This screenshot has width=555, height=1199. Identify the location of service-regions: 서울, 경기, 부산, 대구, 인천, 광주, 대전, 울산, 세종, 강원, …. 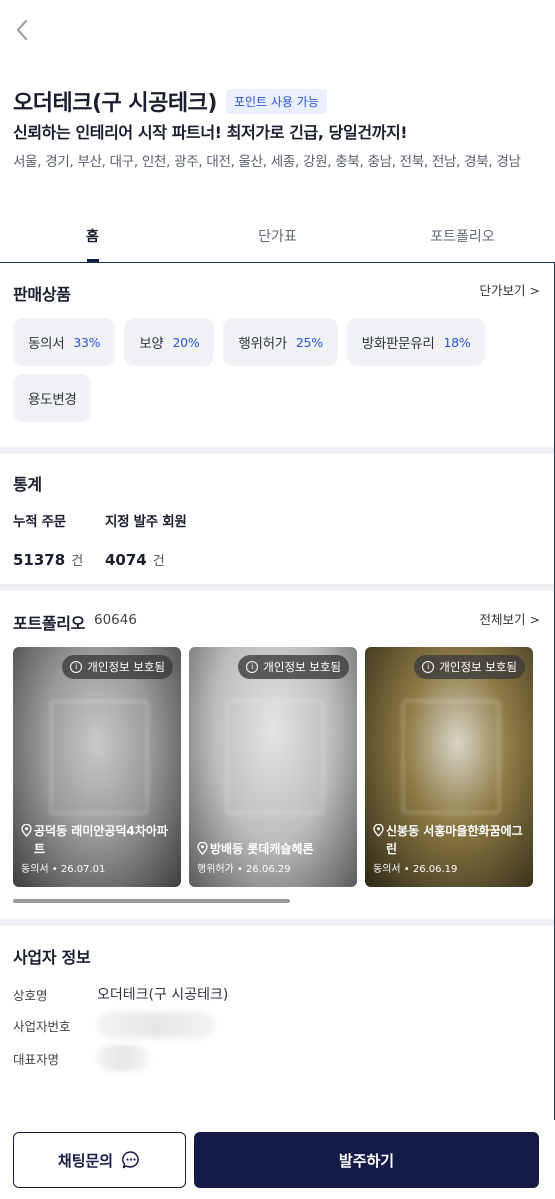
(267, 162).